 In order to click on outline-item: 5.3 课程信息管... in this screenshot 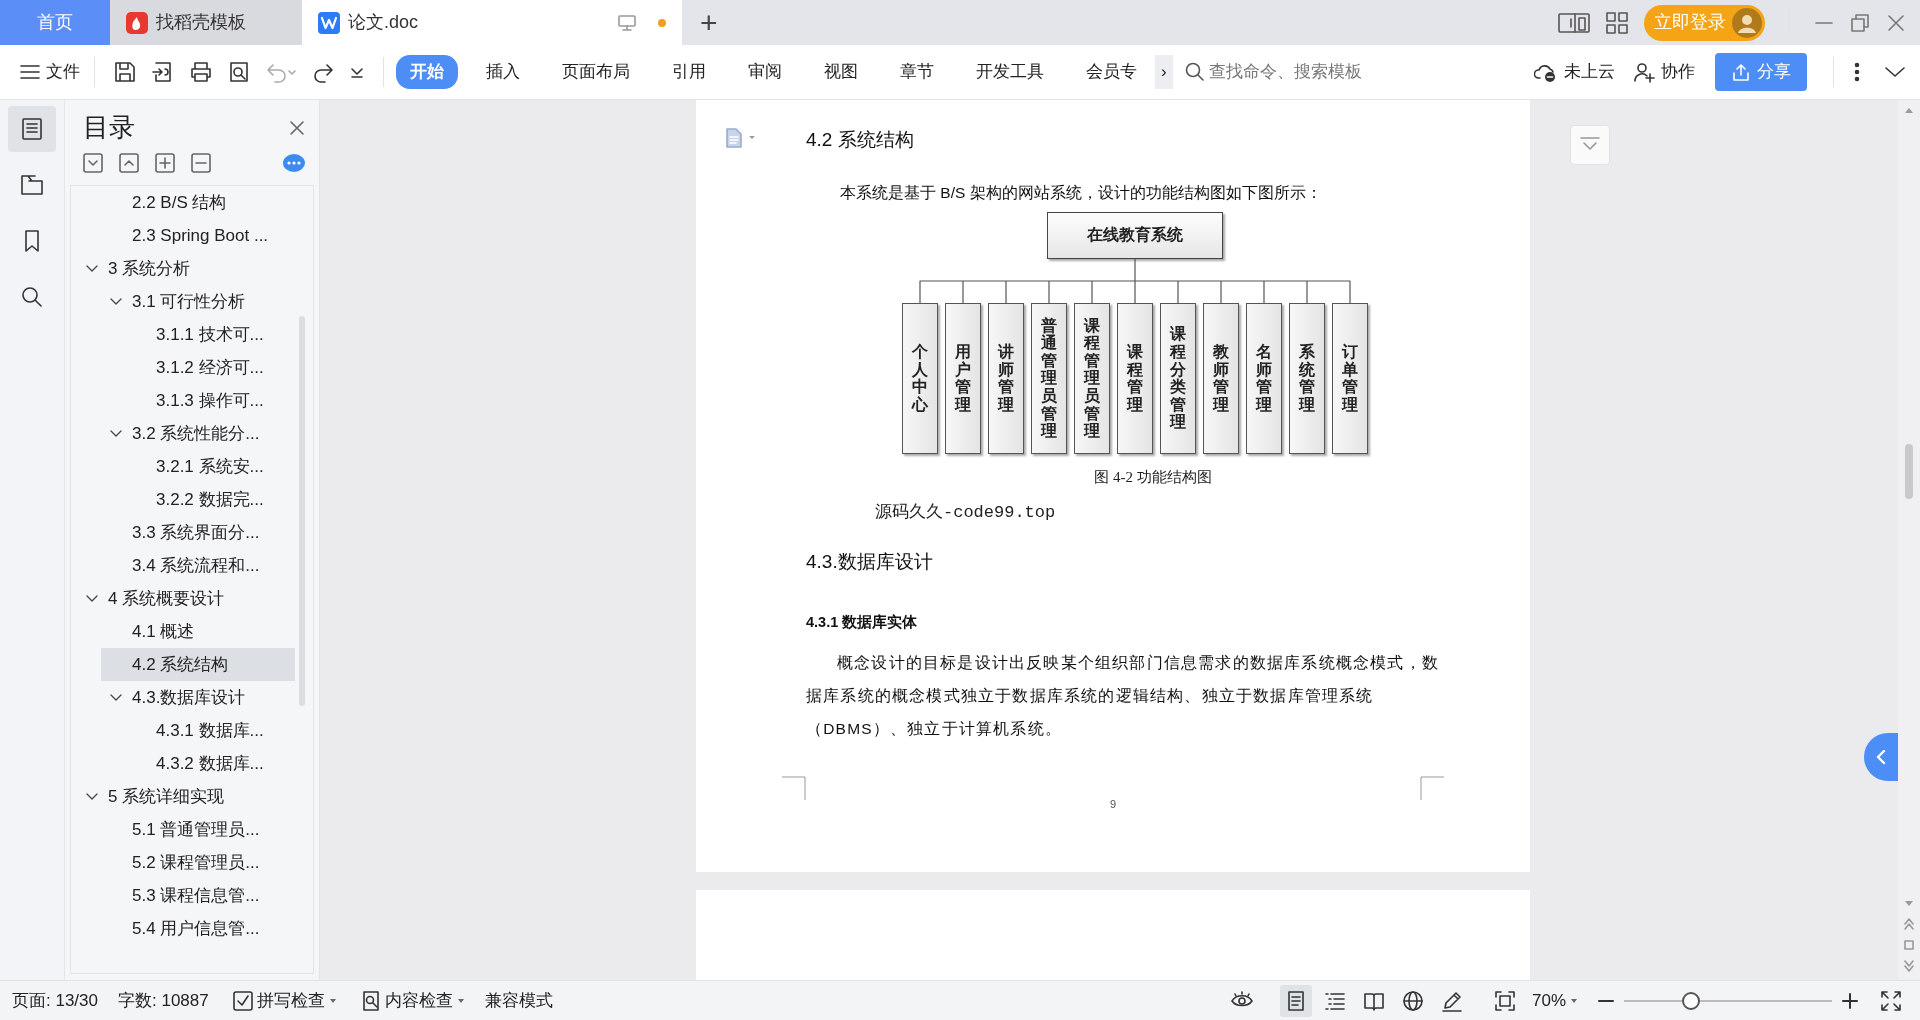, I will do `click(198, 895)`.